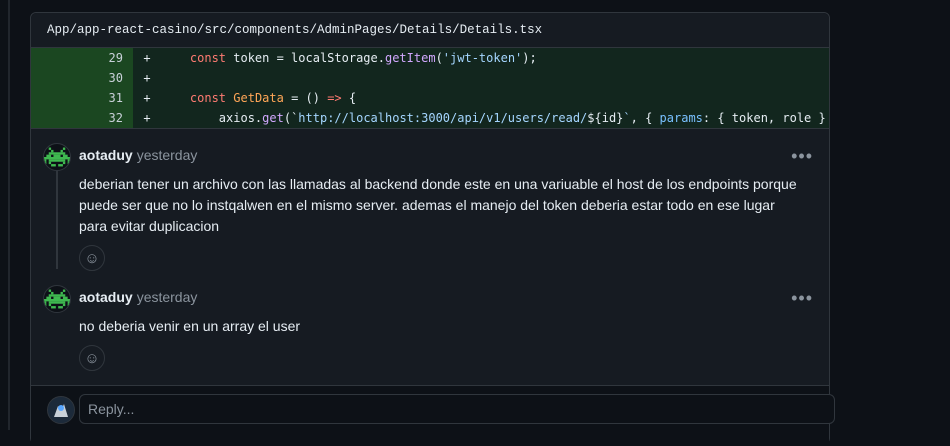 The image size is (950, 446). I want to click on reply-input, so click(457, 409).